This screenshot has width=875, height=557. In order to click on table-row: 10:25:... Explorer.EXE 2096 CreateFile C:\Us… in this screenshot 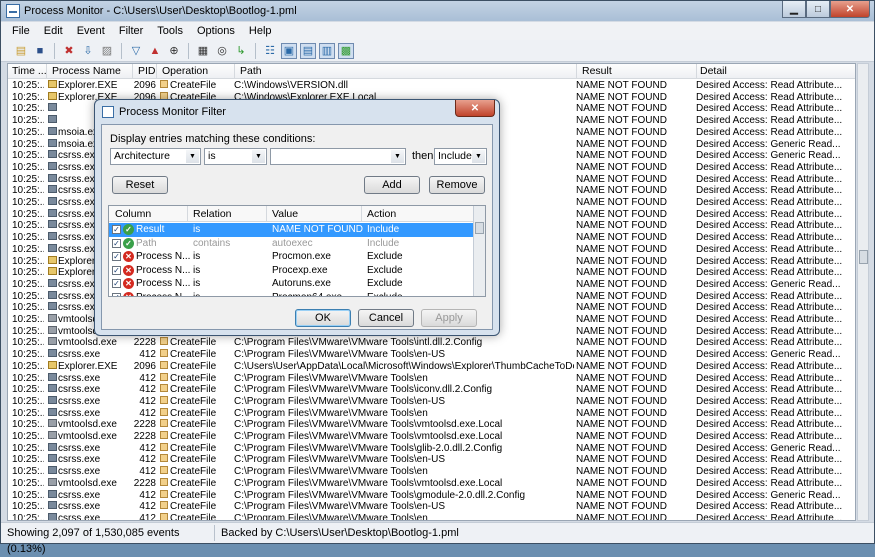, I will do `click(431, 366)`.